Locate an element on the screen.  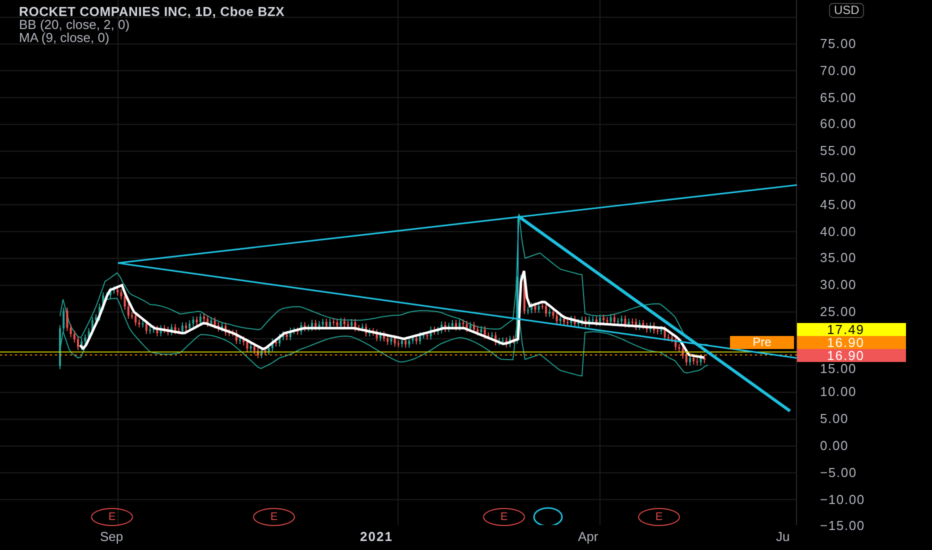
price-tick: 5.00 is located at coordinates (834, 419).